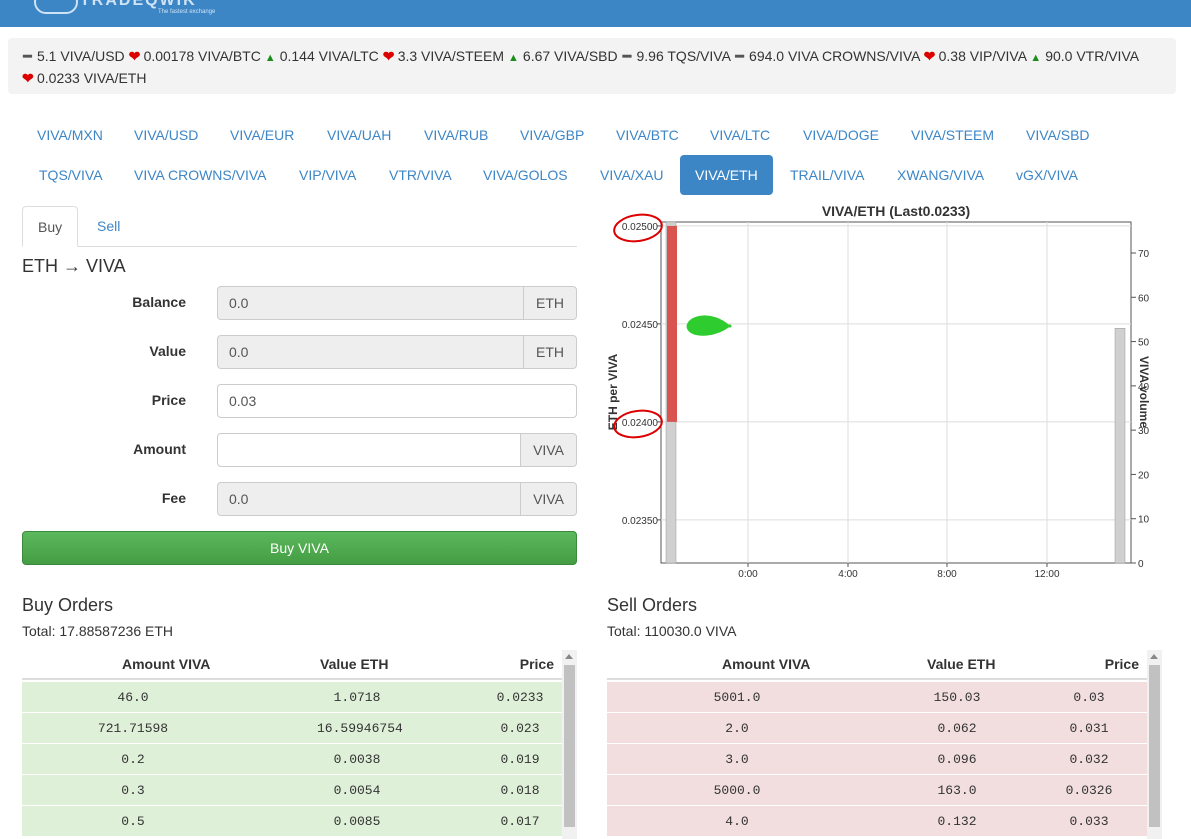 The height and width of the screenshot is (839, 1191). Describe the element at coordinates (1120, 446) in the screenshot. I see `volume-bar` at that location.